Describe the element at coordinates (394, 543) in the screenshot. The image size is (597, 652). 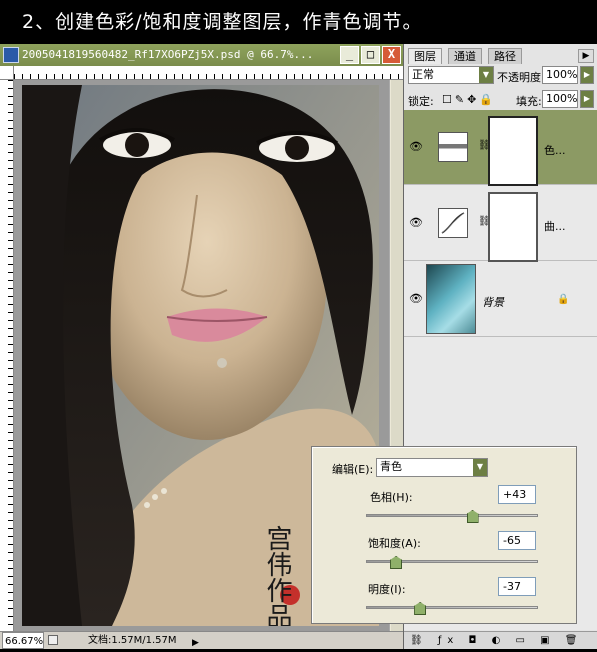
I see `saturation-label: 饱和度(A):` at that location.